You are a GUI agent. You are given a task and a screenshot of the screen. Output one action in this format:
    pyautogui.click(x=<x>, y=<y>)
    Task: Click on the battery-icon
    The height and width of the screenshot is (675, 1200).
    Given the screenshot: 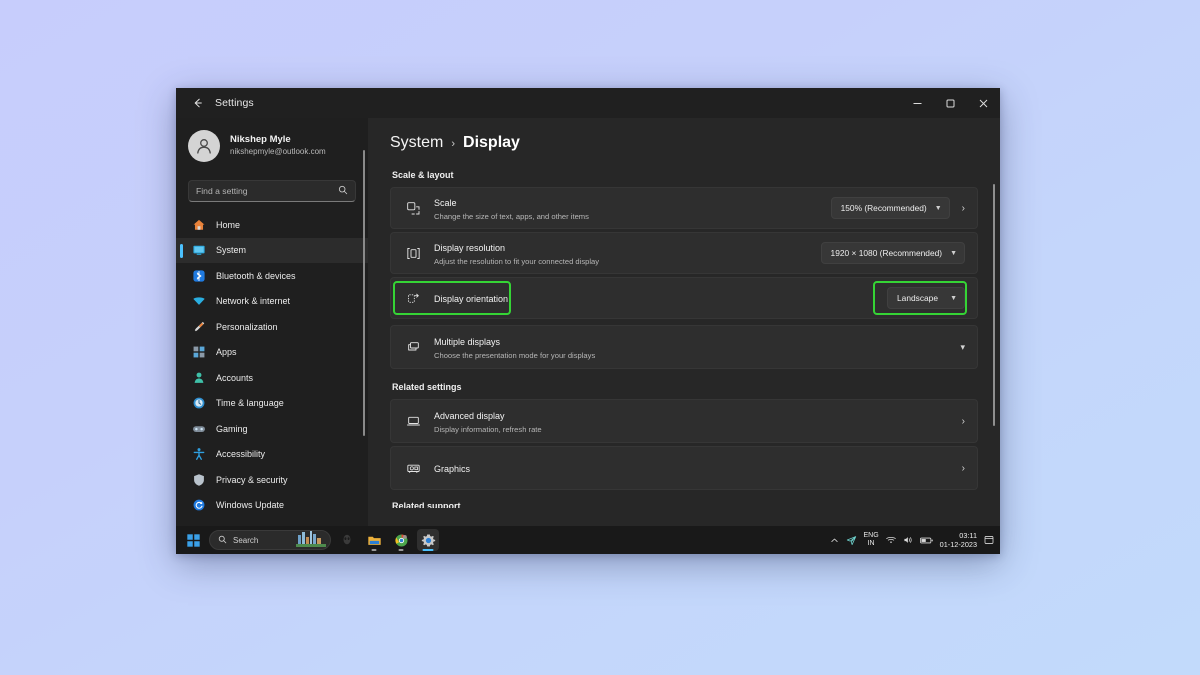 What is the action you would take?
    pyautogui.click(x=926, y=540)
    